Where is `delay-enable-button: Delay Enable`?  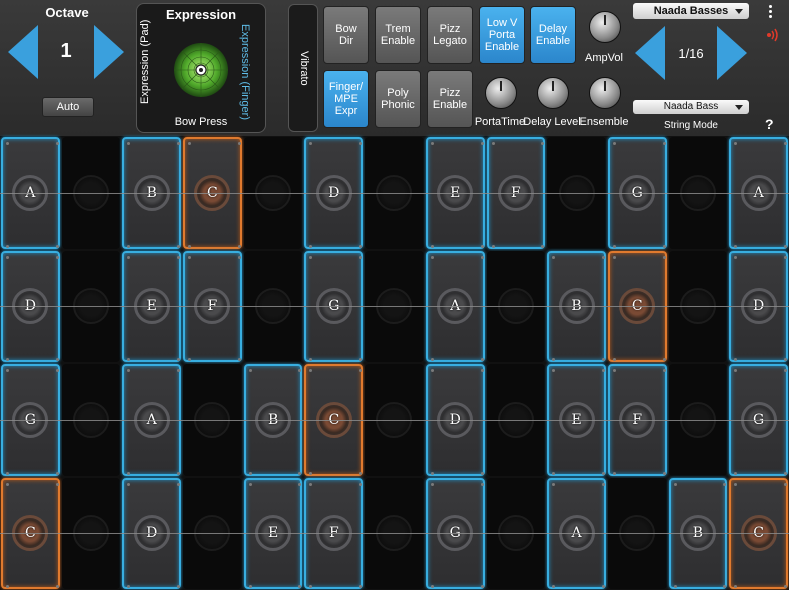 delay-enable-button: Delay Enable is located at coordinates (553, 35).